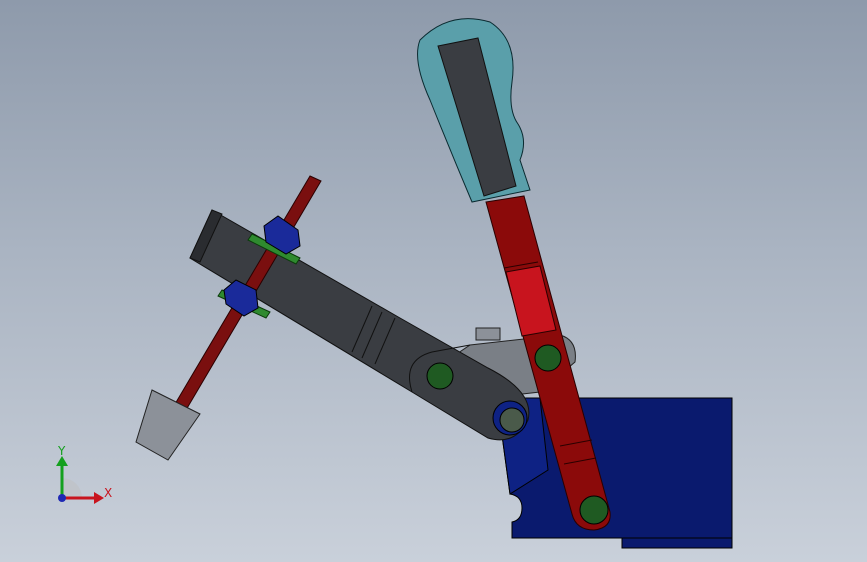  What do you see at coordinates (614, 473) in the screenshot?
I see `base-block` at bounding box center [614, 473].